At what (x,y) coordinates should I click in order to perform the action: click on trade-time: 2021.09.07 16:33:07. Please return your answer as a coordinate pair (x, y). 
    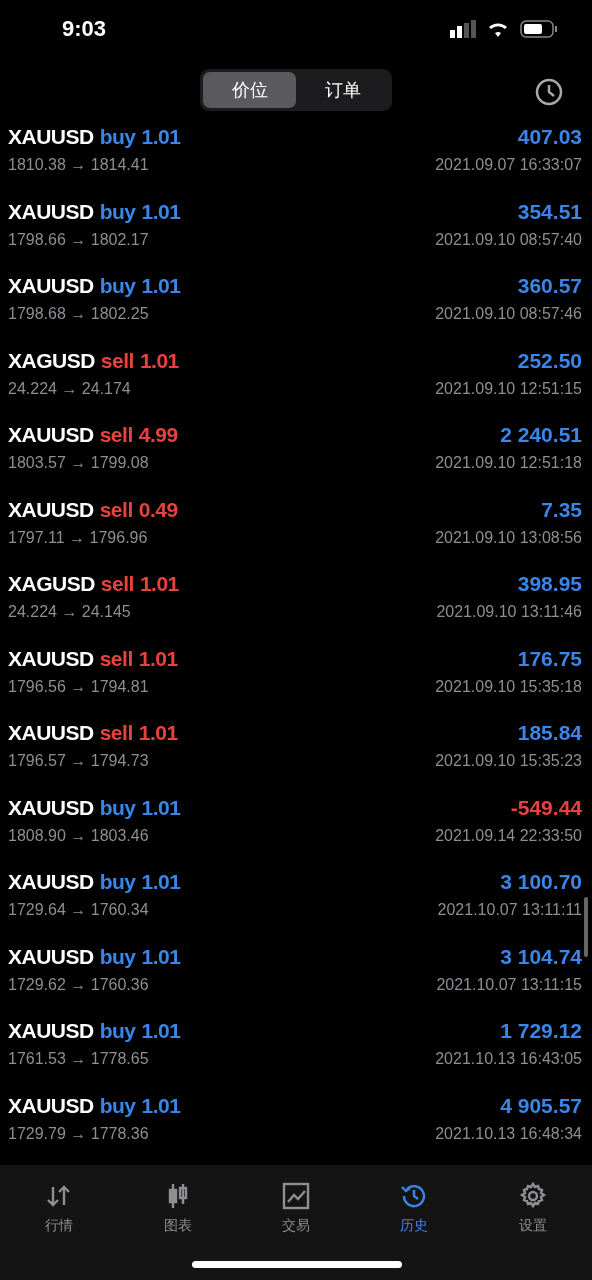
    Looking at the image, I should click on (508, 165).